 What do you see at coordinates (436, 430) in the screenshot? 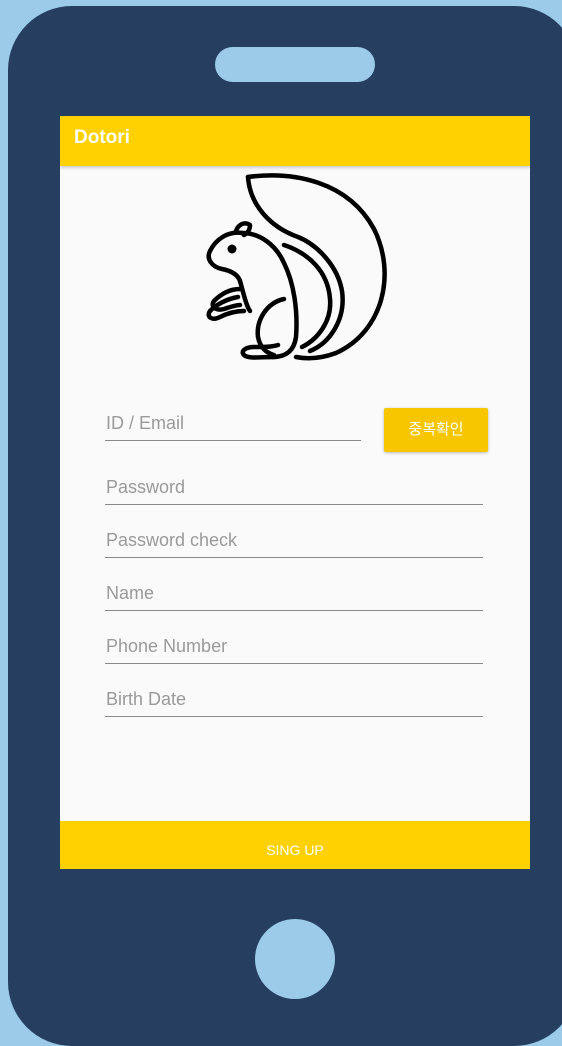
I see `duplicate-check-button: 중복확인` at bounding box center [436, 430].